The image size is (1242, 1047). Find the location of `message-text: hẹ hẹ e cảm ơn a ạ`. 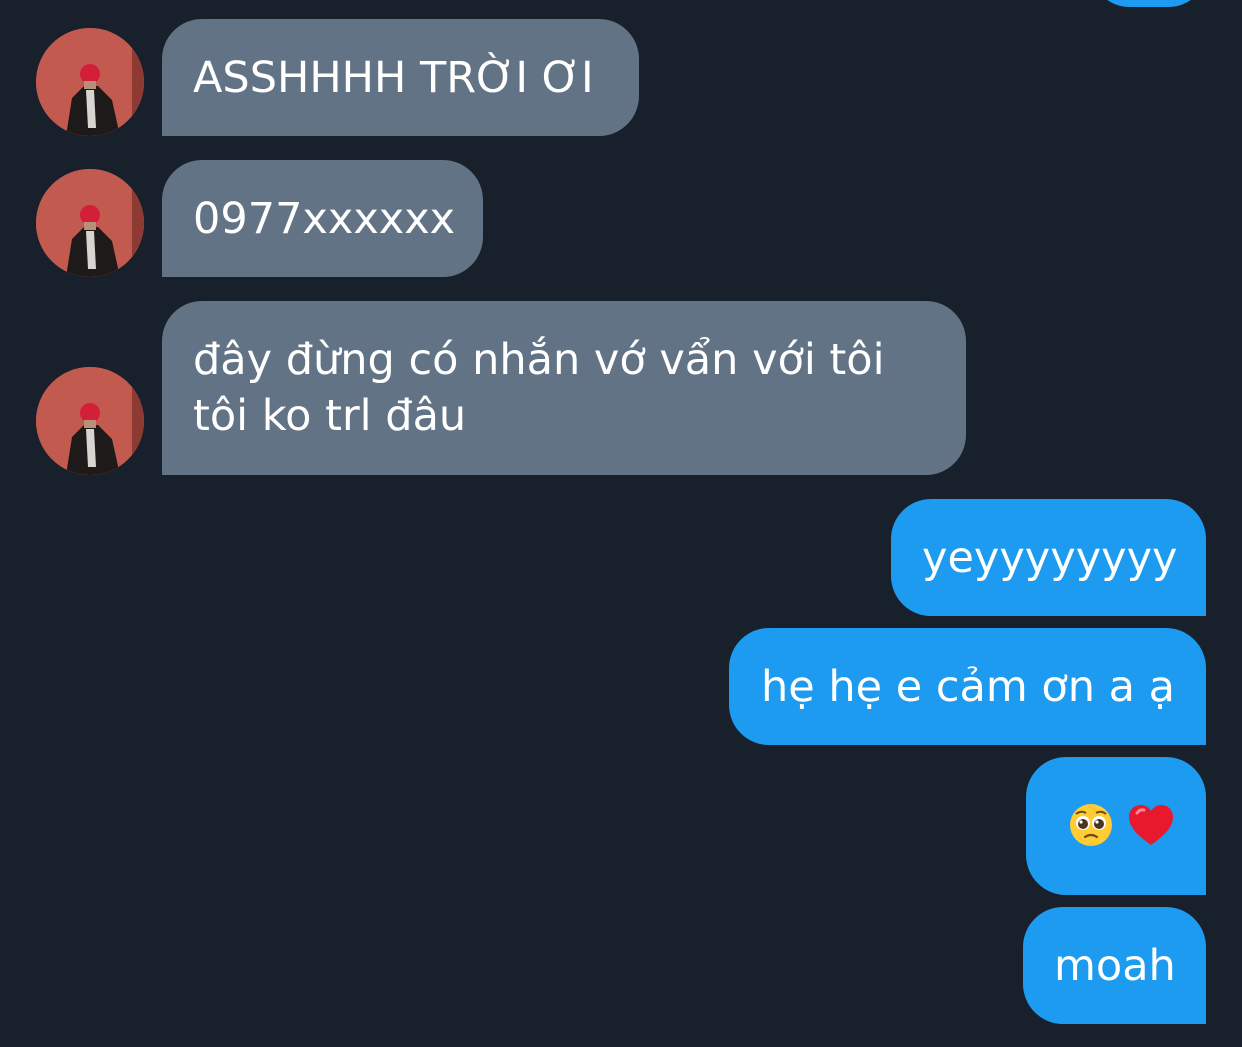

message-text: hẹ hẹ e cảm ơn a ạ is located at coordinates (967, 687).